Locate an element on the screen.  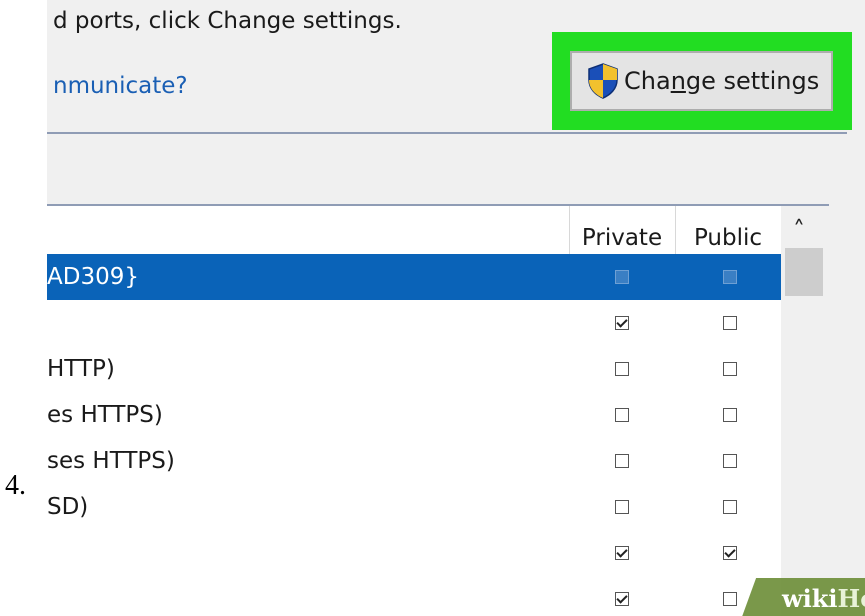
chevron-up-icon: ˄ is located at coordinates (799, 230).